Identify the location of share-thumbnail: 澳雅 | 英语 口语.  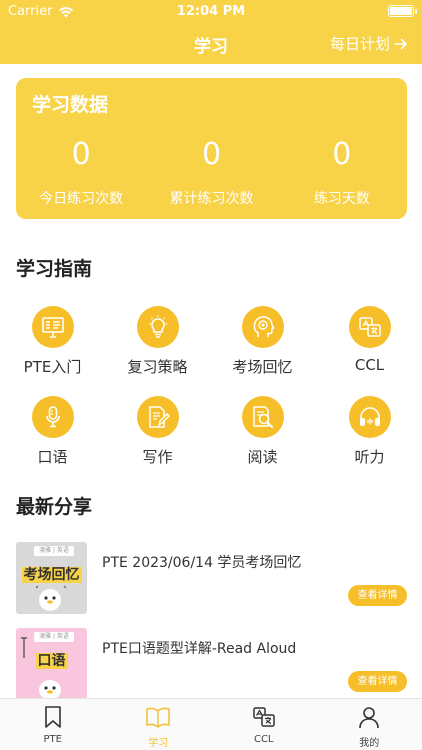
(51, 664).